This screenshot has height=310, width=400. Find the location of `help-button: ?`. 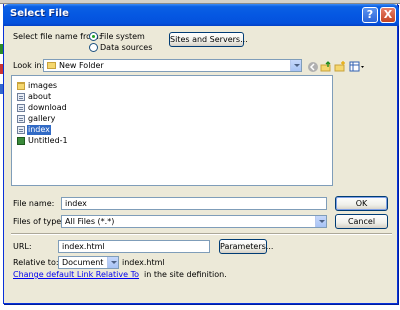

help-button: ? is located at coordinates (370, 15).